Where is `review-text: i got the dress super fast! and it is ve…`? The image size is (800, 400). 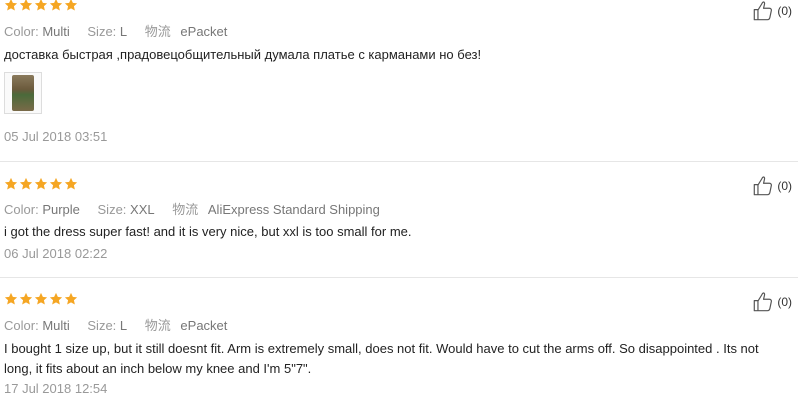 review-text: i got the dress super fast! and it is ve… is located at coordinates (208, 231).